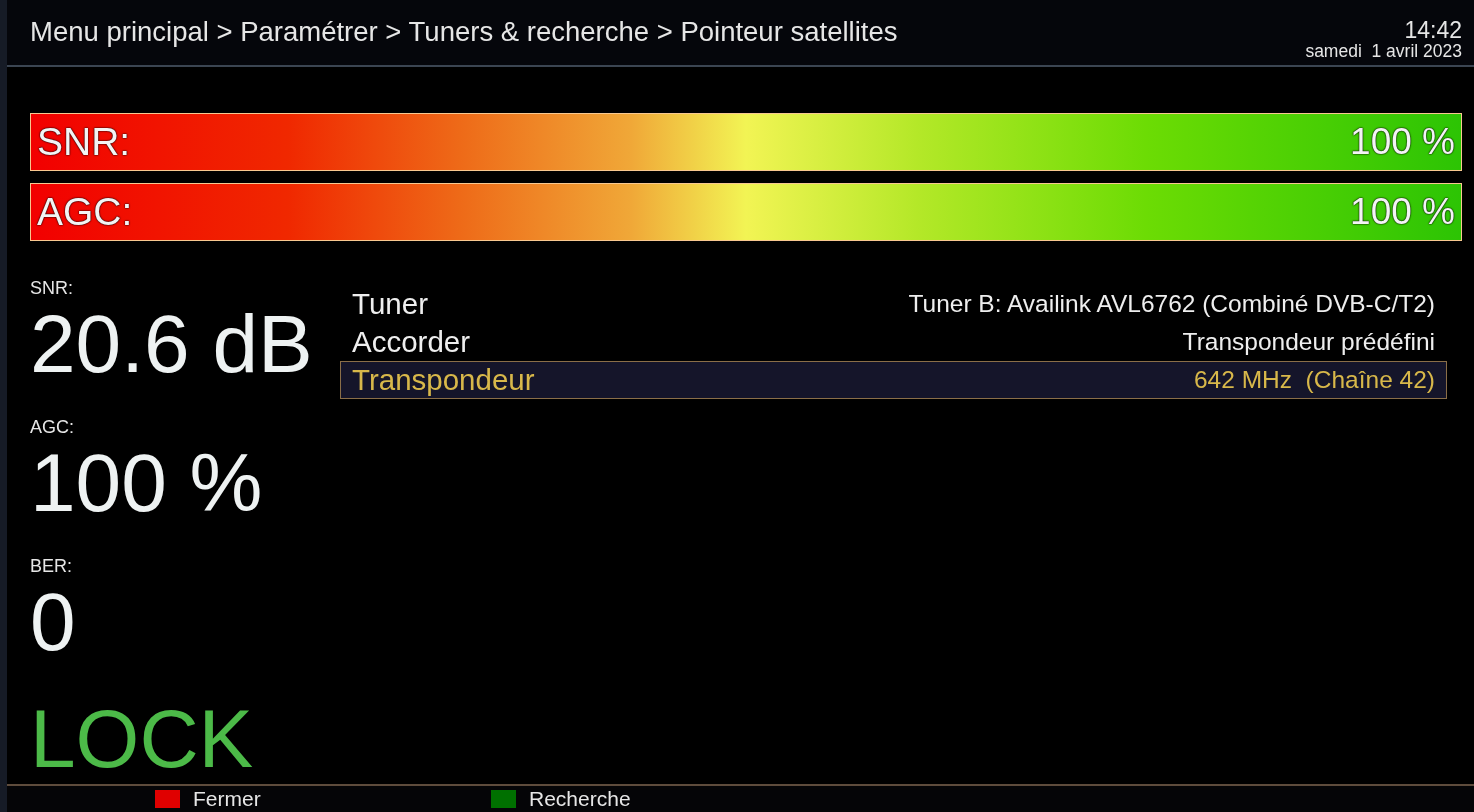 This screenshot has height=812, width=1474. I want to click on readout-label: BER:, so click(51, 566).